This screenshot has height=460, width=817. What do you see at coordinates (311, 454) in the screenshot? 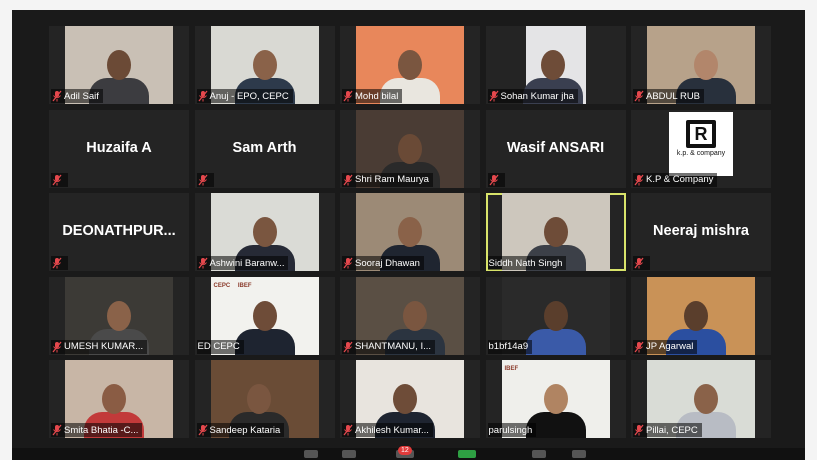
I see `mute-button` at bounding box center [311, 454].